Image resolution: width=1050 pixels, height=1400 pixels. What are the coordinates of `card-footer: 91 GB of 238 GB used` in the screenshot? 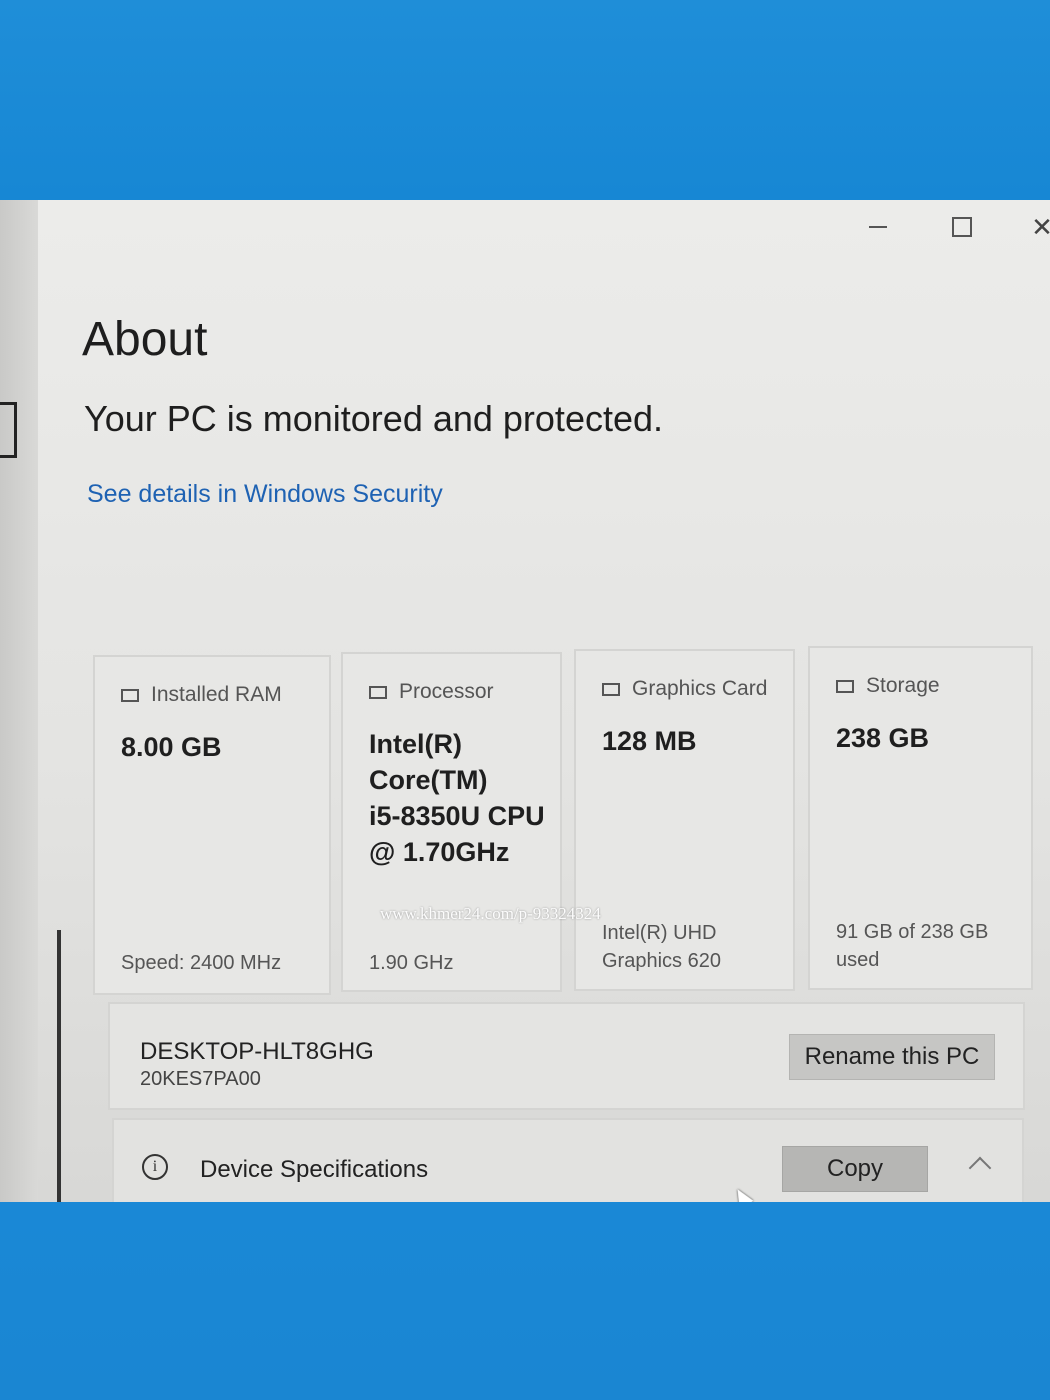 It's located at (912, 946).